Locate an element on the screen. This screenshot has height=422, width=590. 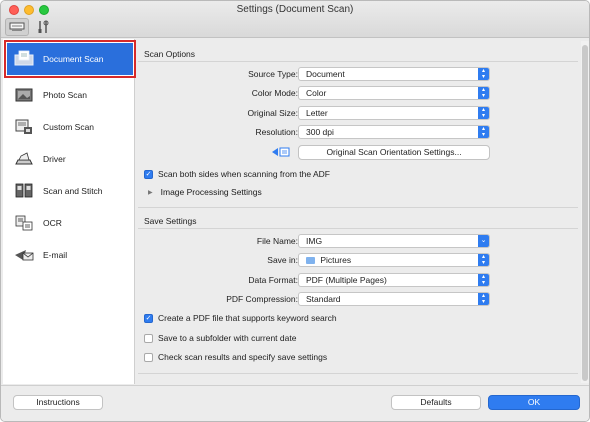
sidebar-item-label: Document Scan is located at coordinates (73, 59).